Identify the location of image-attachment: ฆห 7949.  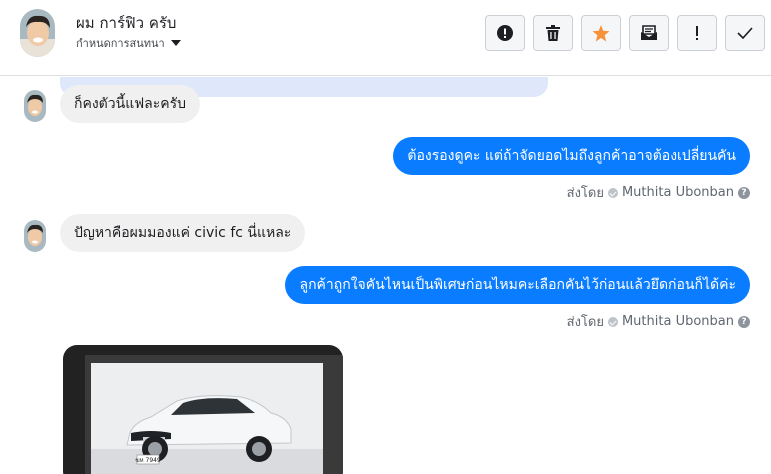
(203, 409).